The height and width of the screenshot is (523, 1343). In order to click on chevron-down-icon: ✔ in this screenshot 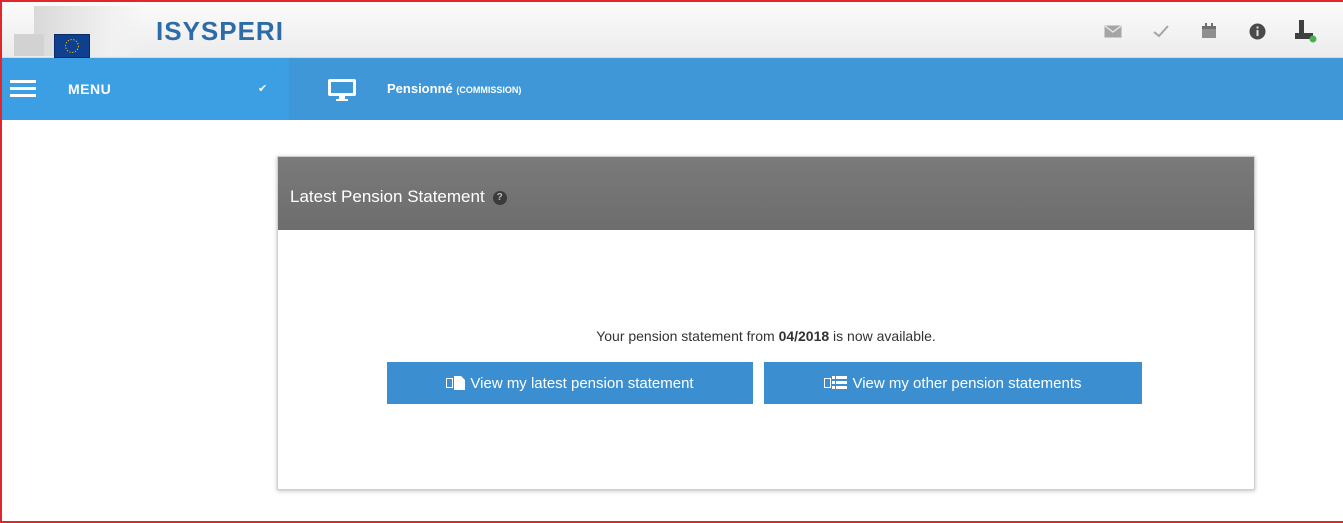, I will do `click(262, 88)`.